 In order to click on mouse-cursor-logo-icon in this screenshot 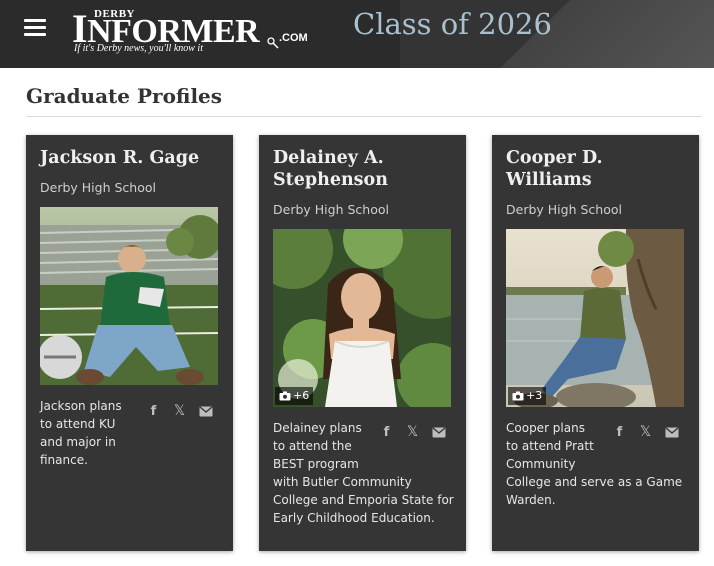, I will do `click(273, 43)`.